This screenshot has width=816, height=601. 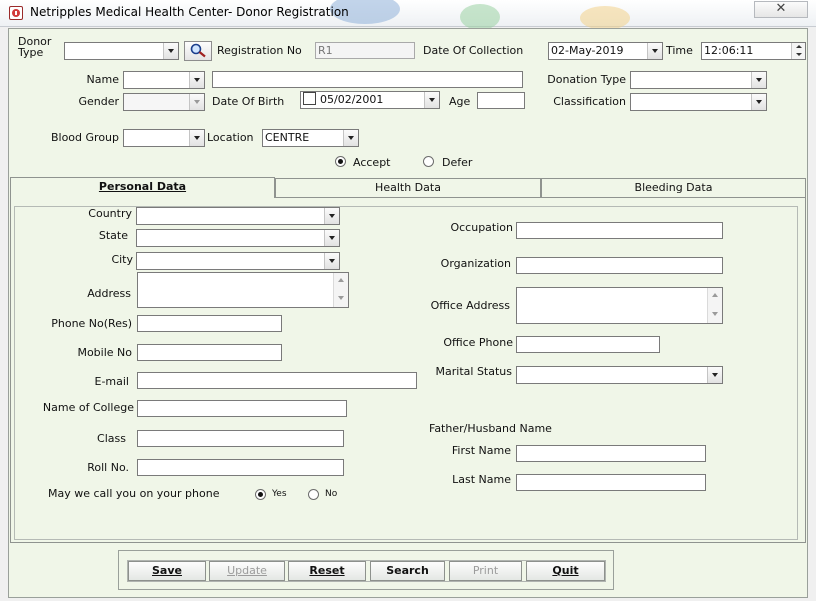 I want to click on address-label: Address, so click(x=109, y=293).